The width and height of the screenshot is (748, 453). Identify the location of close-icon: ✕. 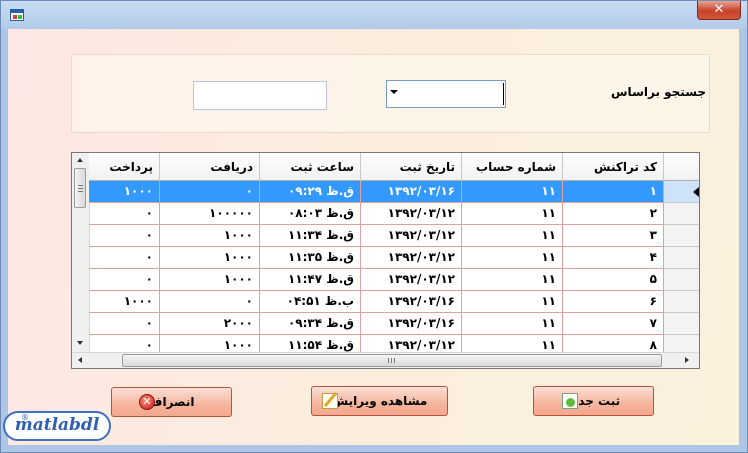
(719, 9).